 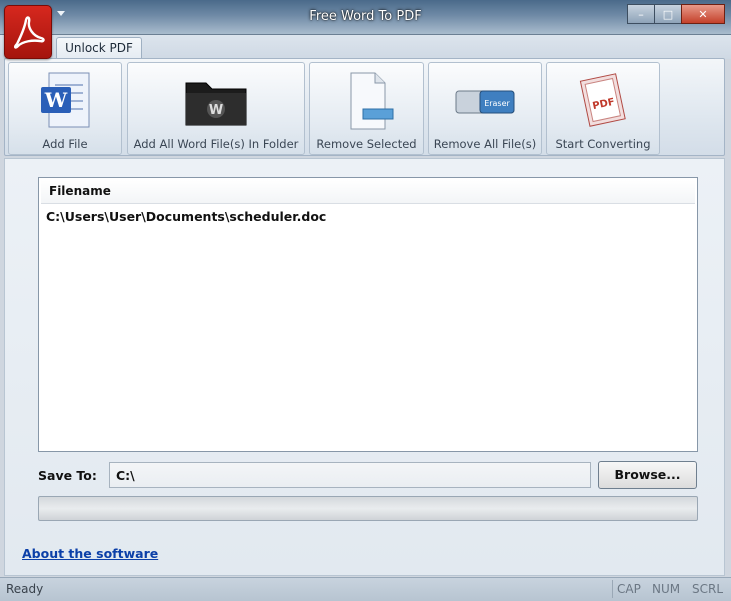 What do you see at coordinates (497, 103) in the screenshot?
I see `svg-text: Eraser` at bounding box center [497, 103].